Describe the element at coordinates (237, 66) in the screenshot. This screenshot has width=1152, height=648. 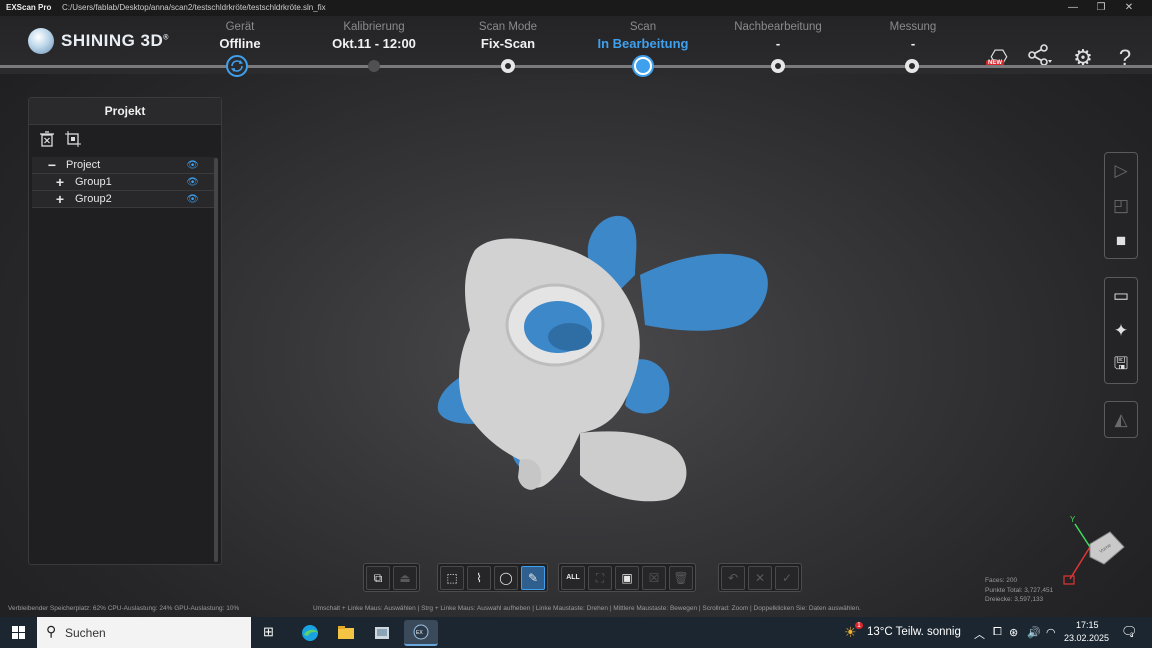
I see `step-device-node-sync-icon` at that location.